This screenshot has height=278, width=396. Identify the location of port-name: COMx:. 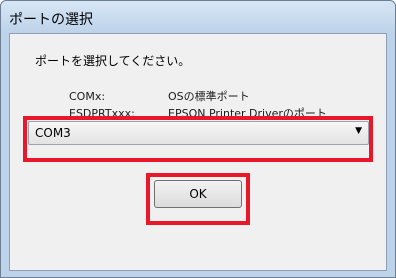
(87, 96).